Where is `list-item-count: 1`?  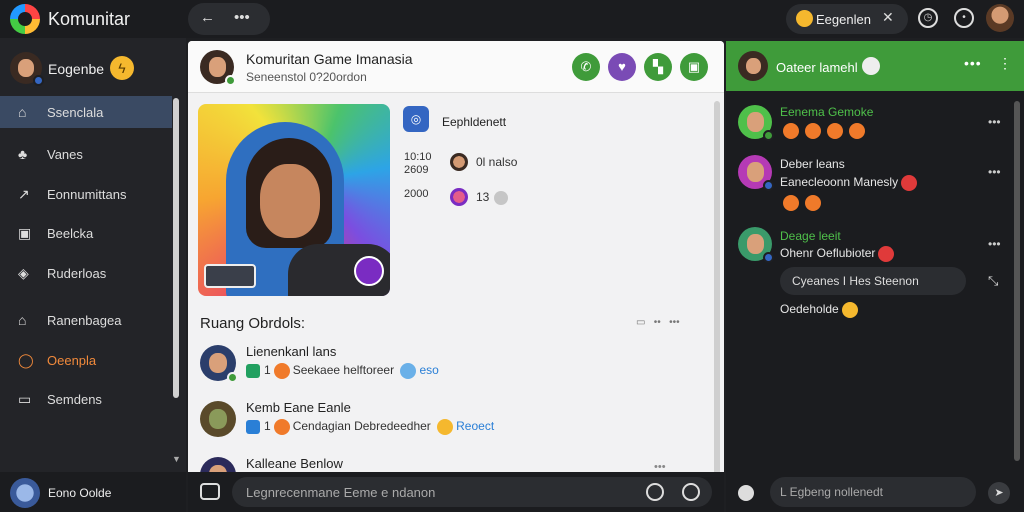 list-item-count: 1 is located at coordinates (267, 426).